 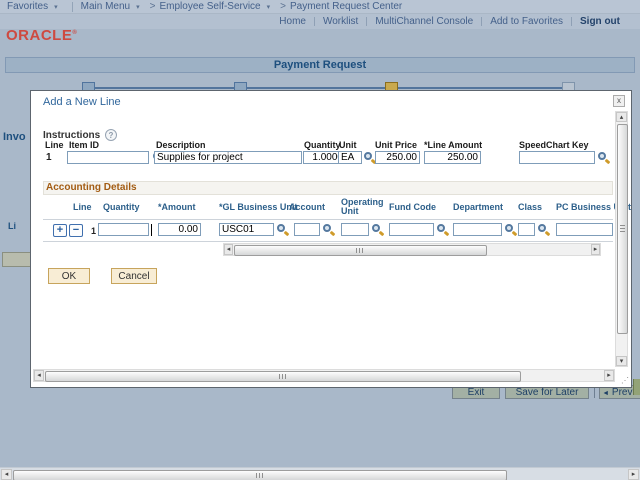 I want to click on unit-price-input, so click(x=397, y=157).